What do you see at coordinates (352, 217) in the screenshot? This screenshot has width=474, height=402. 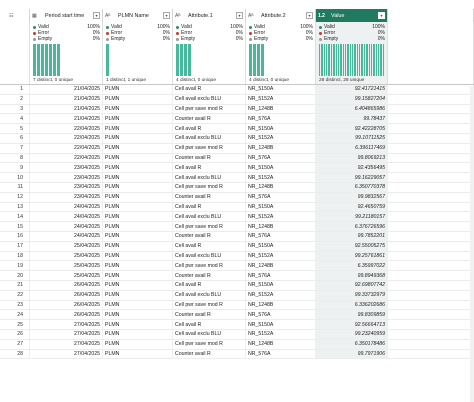 I see `value-cell: 99.21180157` at bounding box center [352, 217].